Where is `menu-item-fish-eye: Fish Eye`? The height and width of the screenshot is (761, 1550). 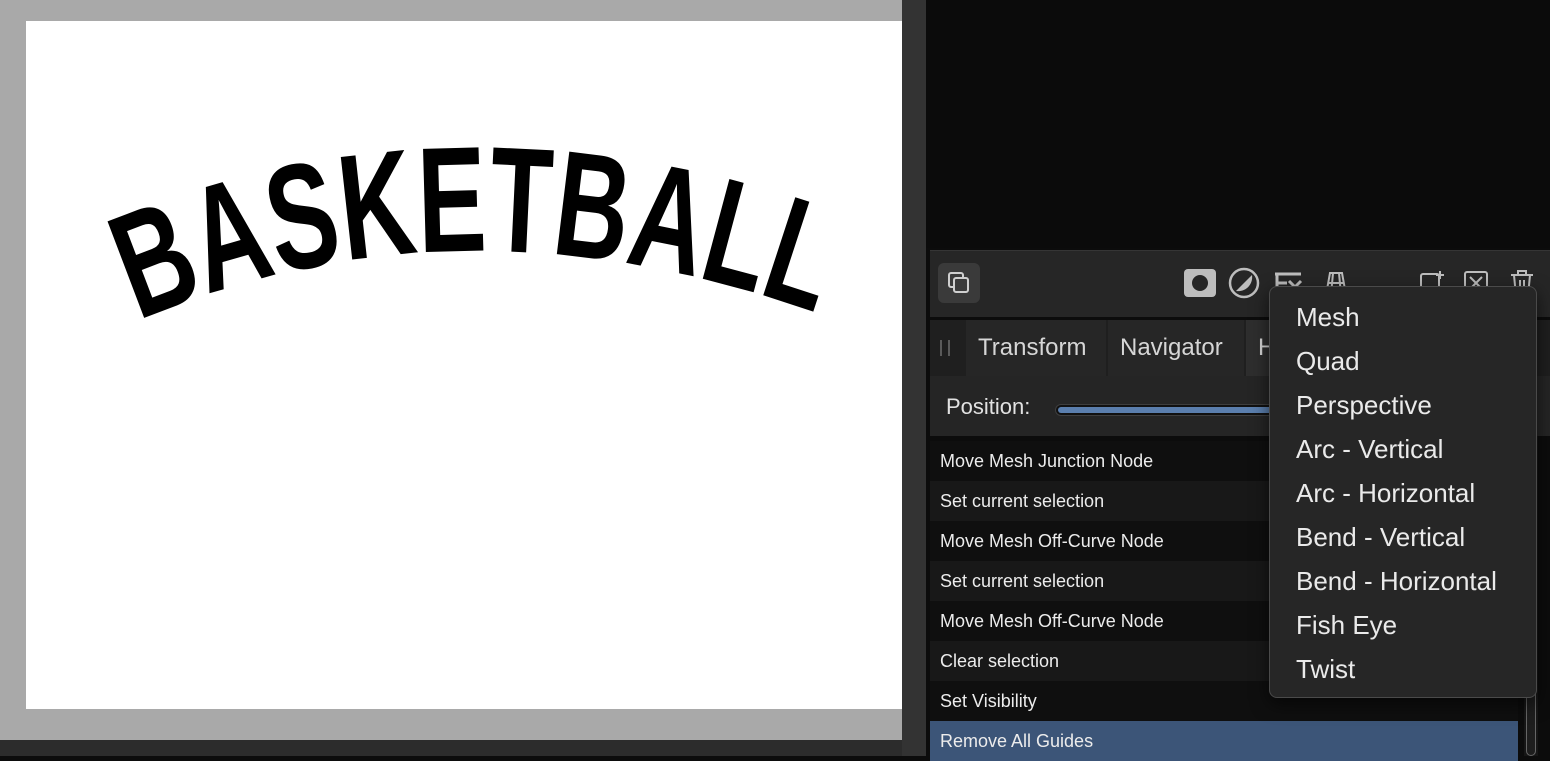 menu-item-fish-eye: Fish Eye is located at coordinates (1403, 625).